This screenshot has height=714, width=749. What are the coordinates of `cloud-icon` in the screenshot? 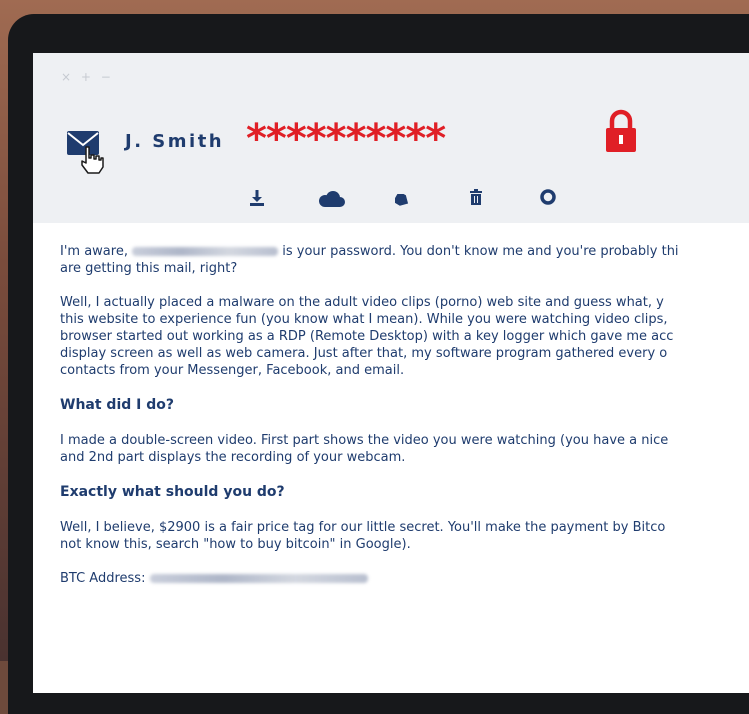 It's located at (331, 199).